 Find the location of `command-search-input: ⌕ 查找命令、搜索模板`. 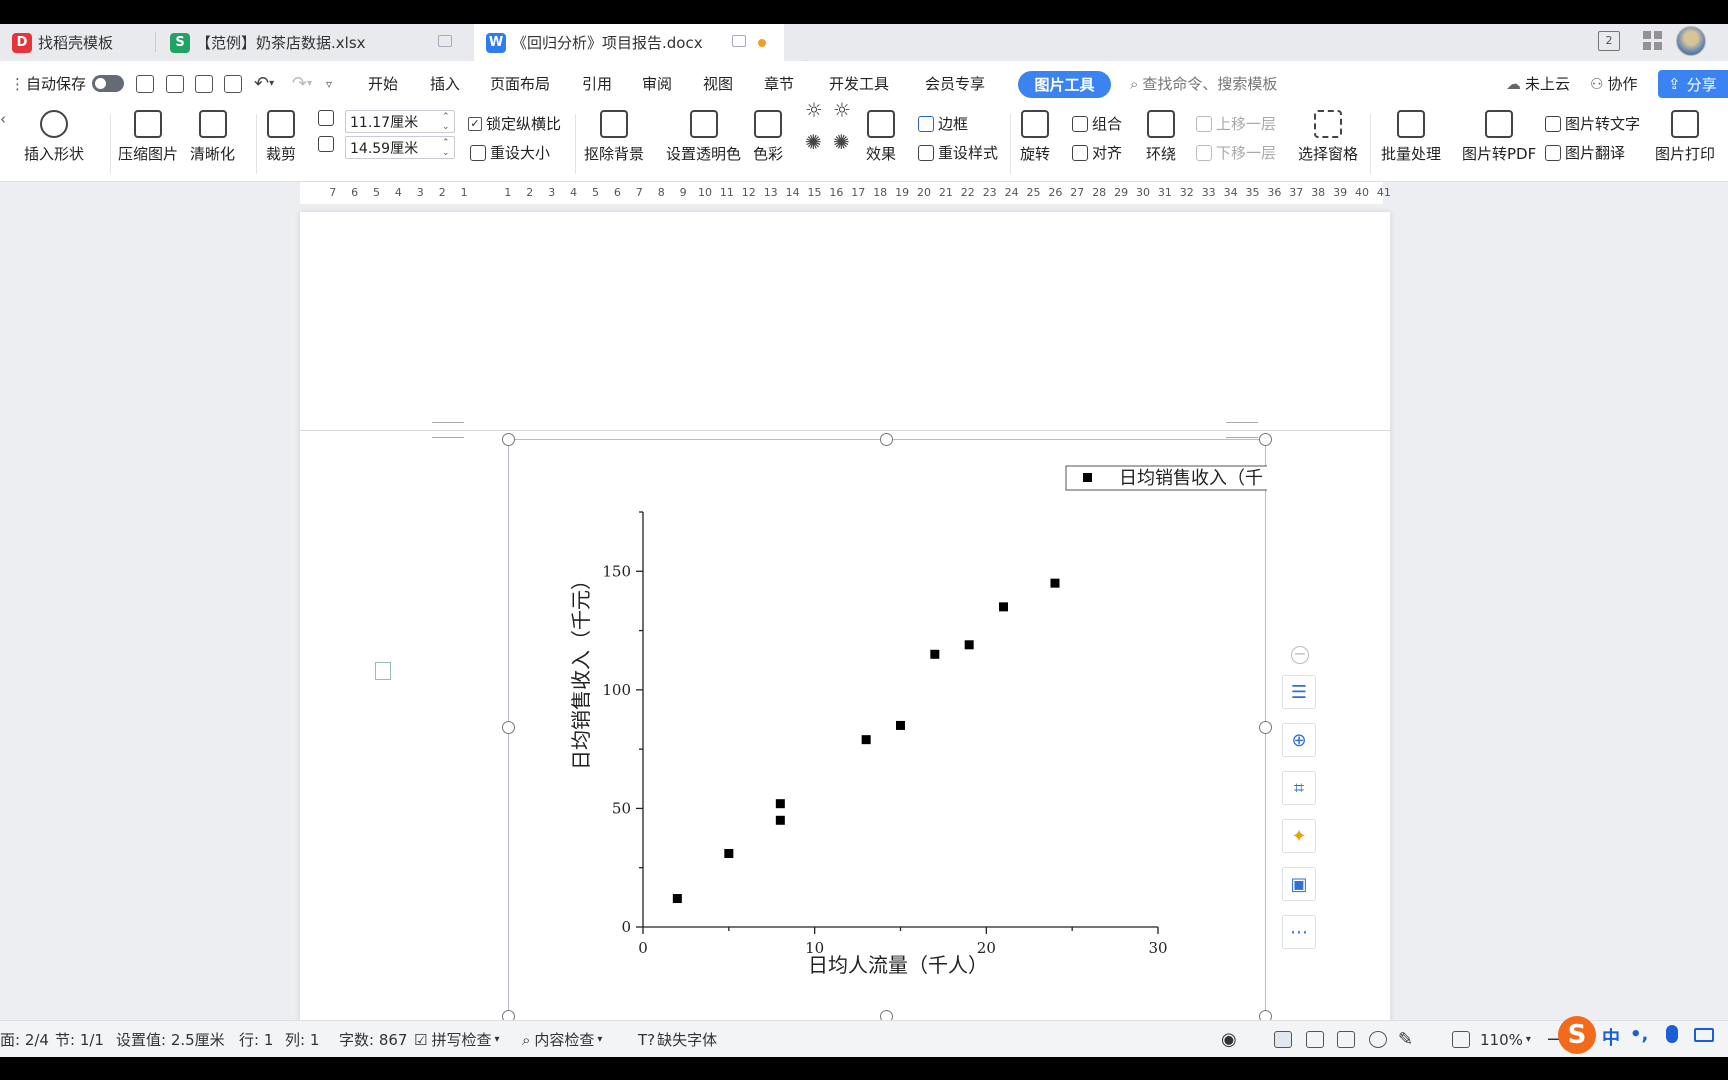

command-search-input: ⌕ 查找命令、搜索模板 is located at coordinates (1203, 83).